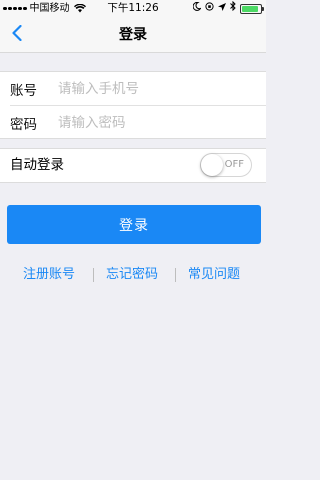 This screenshot has height=480, width=320. Describe the element at coordinates (23, 124) in the screenshot. I see `password-label: 密码` at that location.